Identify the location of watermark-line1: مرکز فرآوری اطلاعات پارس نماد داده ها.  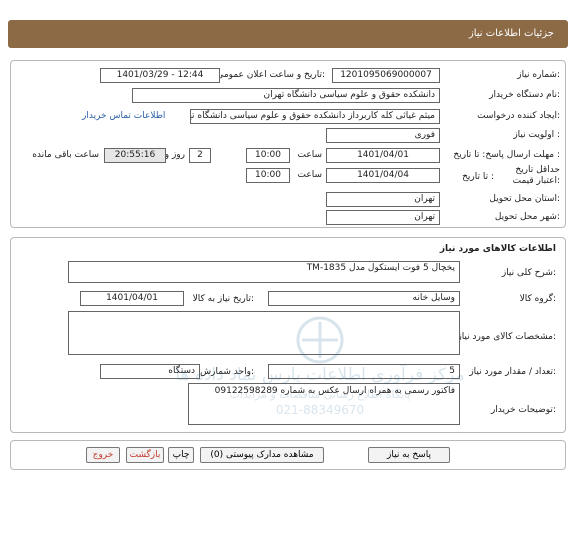
(319, 374).